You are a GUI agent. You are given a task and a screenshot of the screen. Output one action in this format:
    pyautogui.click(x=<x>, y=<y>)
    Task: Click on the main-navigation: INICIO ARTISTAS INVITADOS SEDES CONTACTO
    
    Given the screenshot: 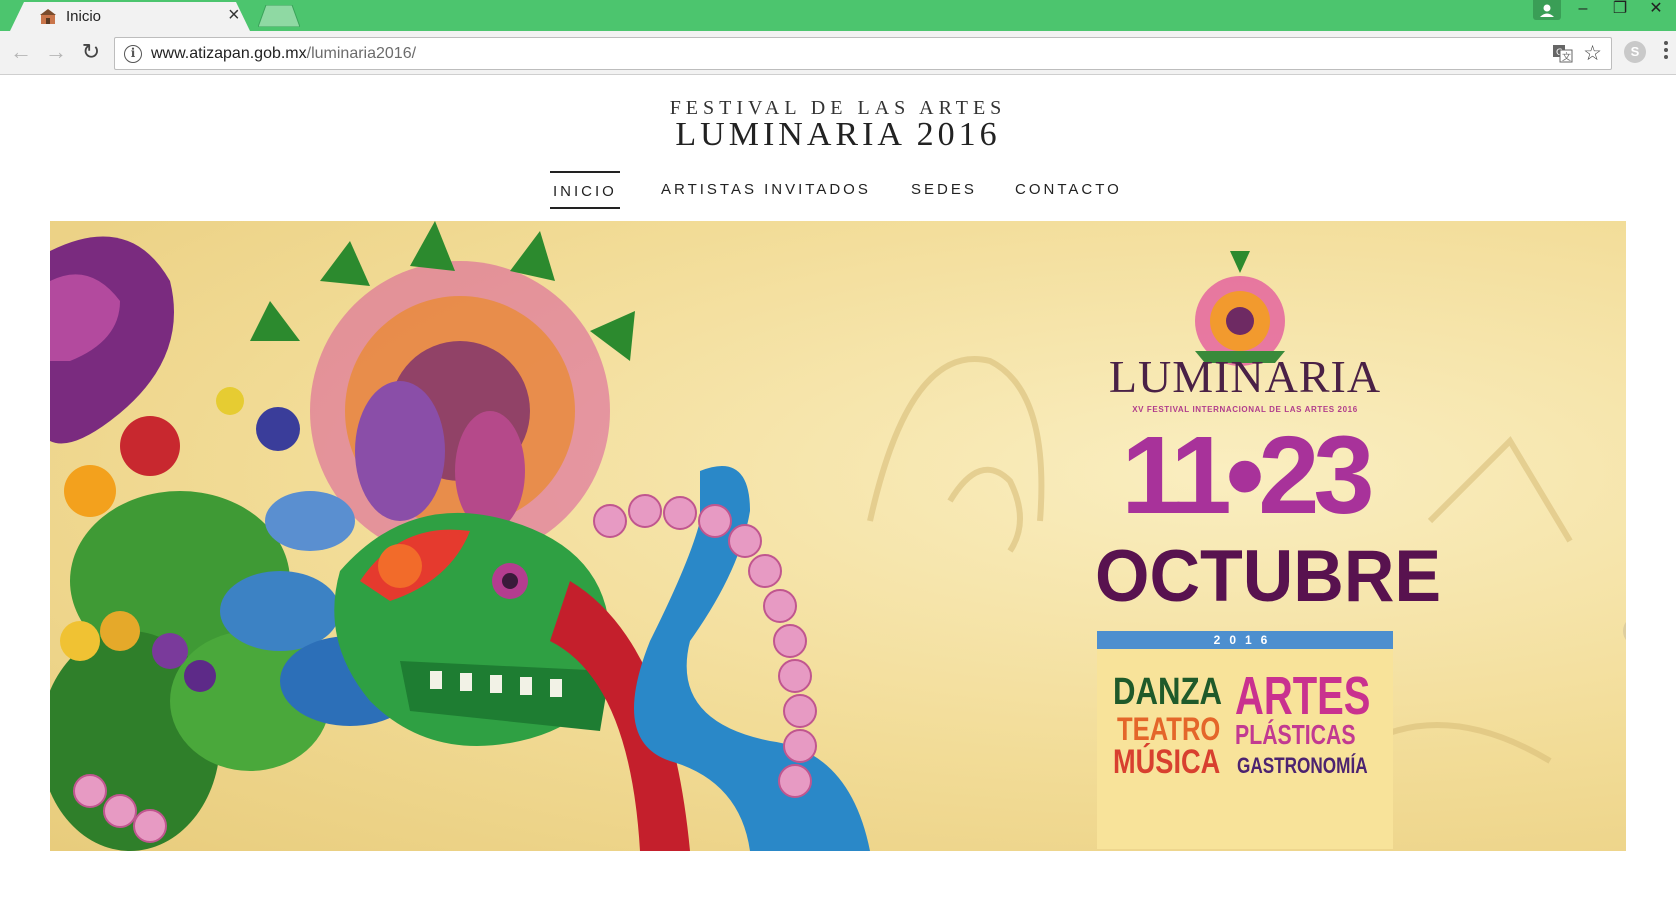 What is the action you would take?
    pyautogui.click(x=838, y=191)
    